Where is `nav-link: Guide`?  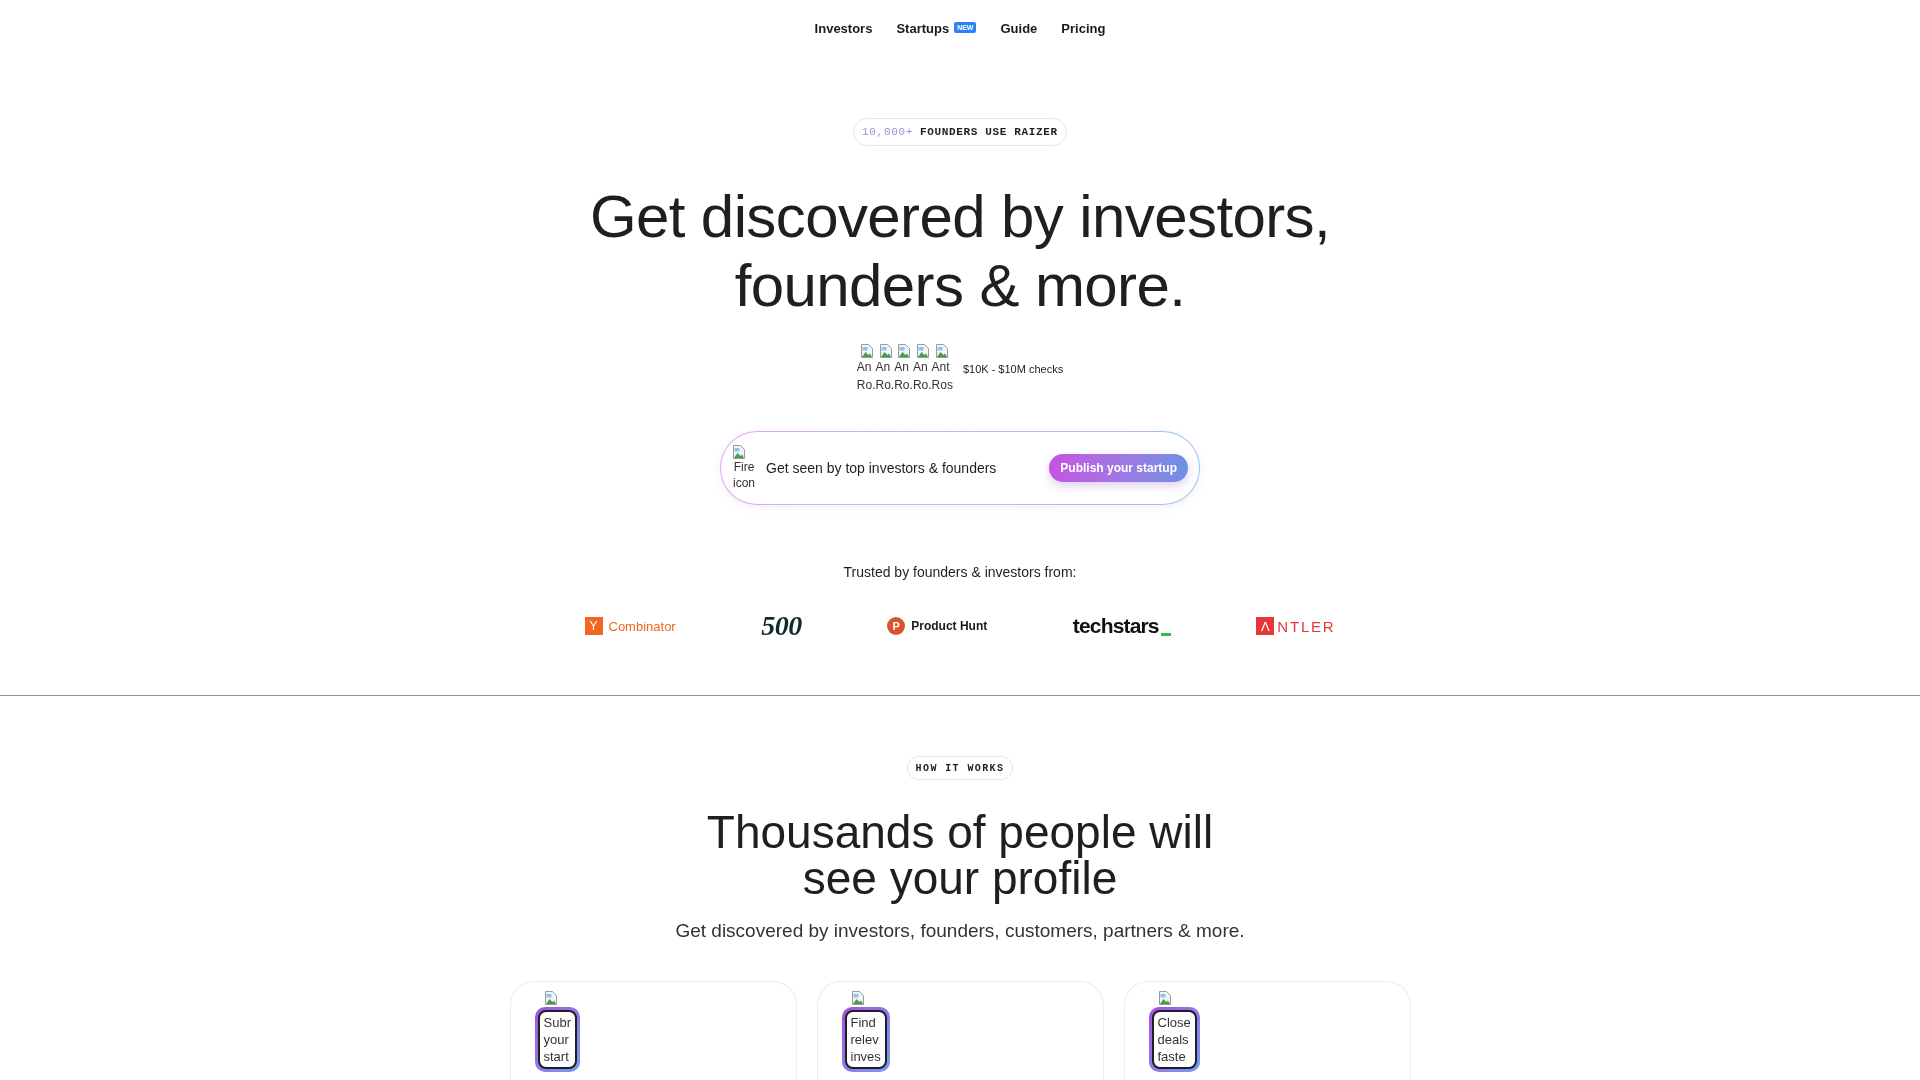
nav-link: Guide is located at coordinates (1019, 29).